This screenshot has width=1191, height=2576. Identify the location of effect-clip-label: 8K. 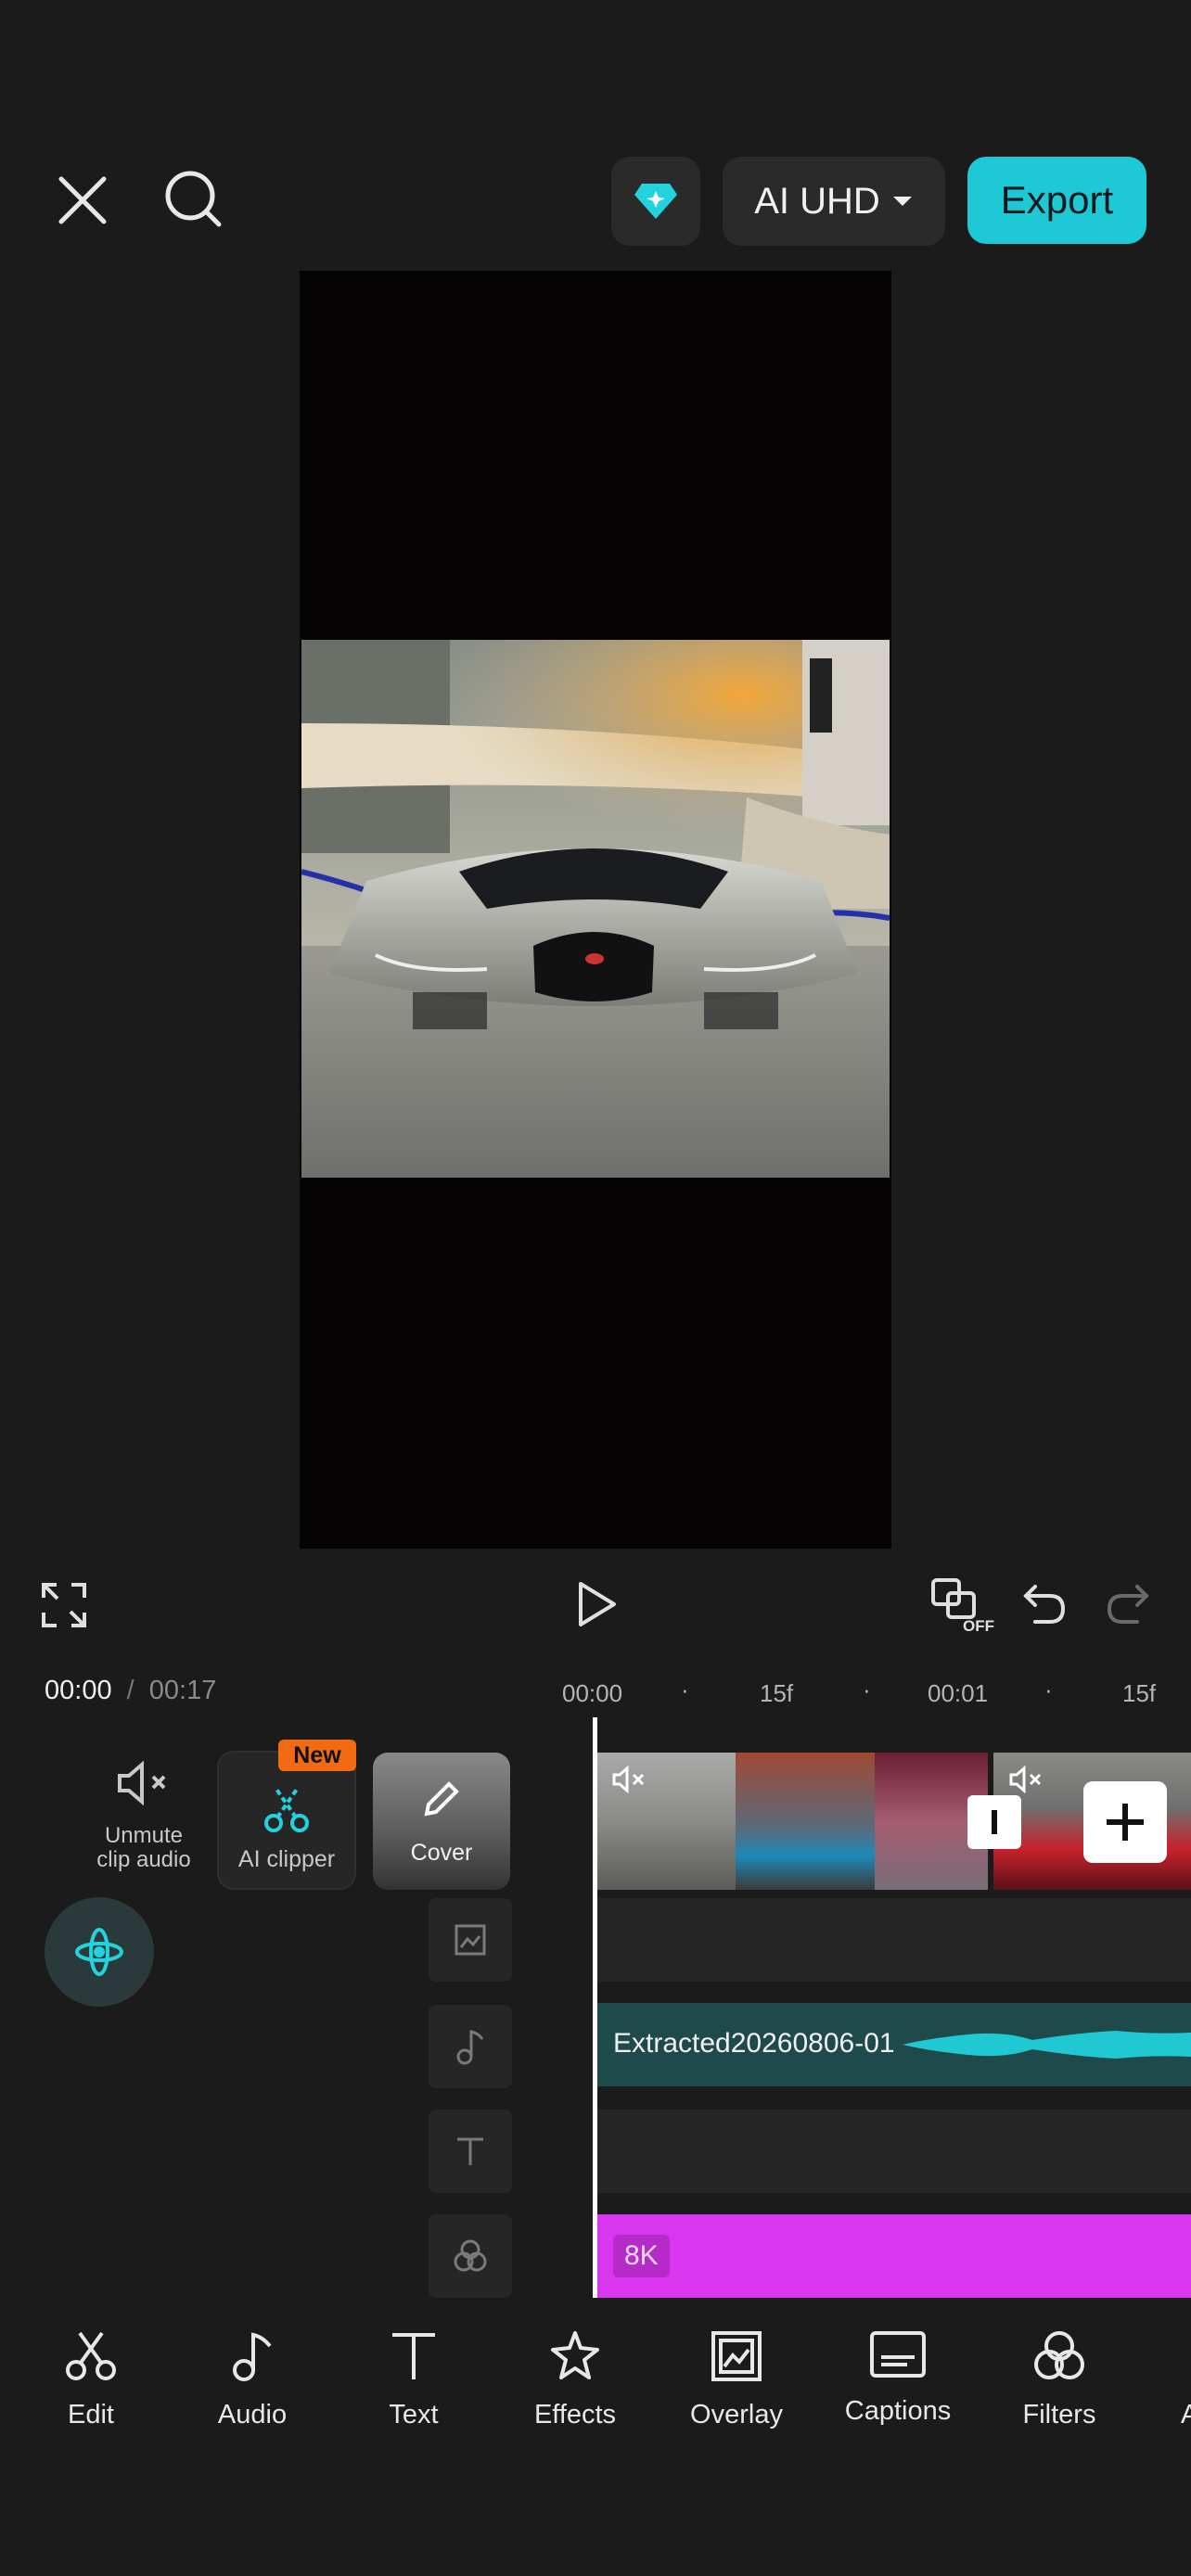
(641, 2256).